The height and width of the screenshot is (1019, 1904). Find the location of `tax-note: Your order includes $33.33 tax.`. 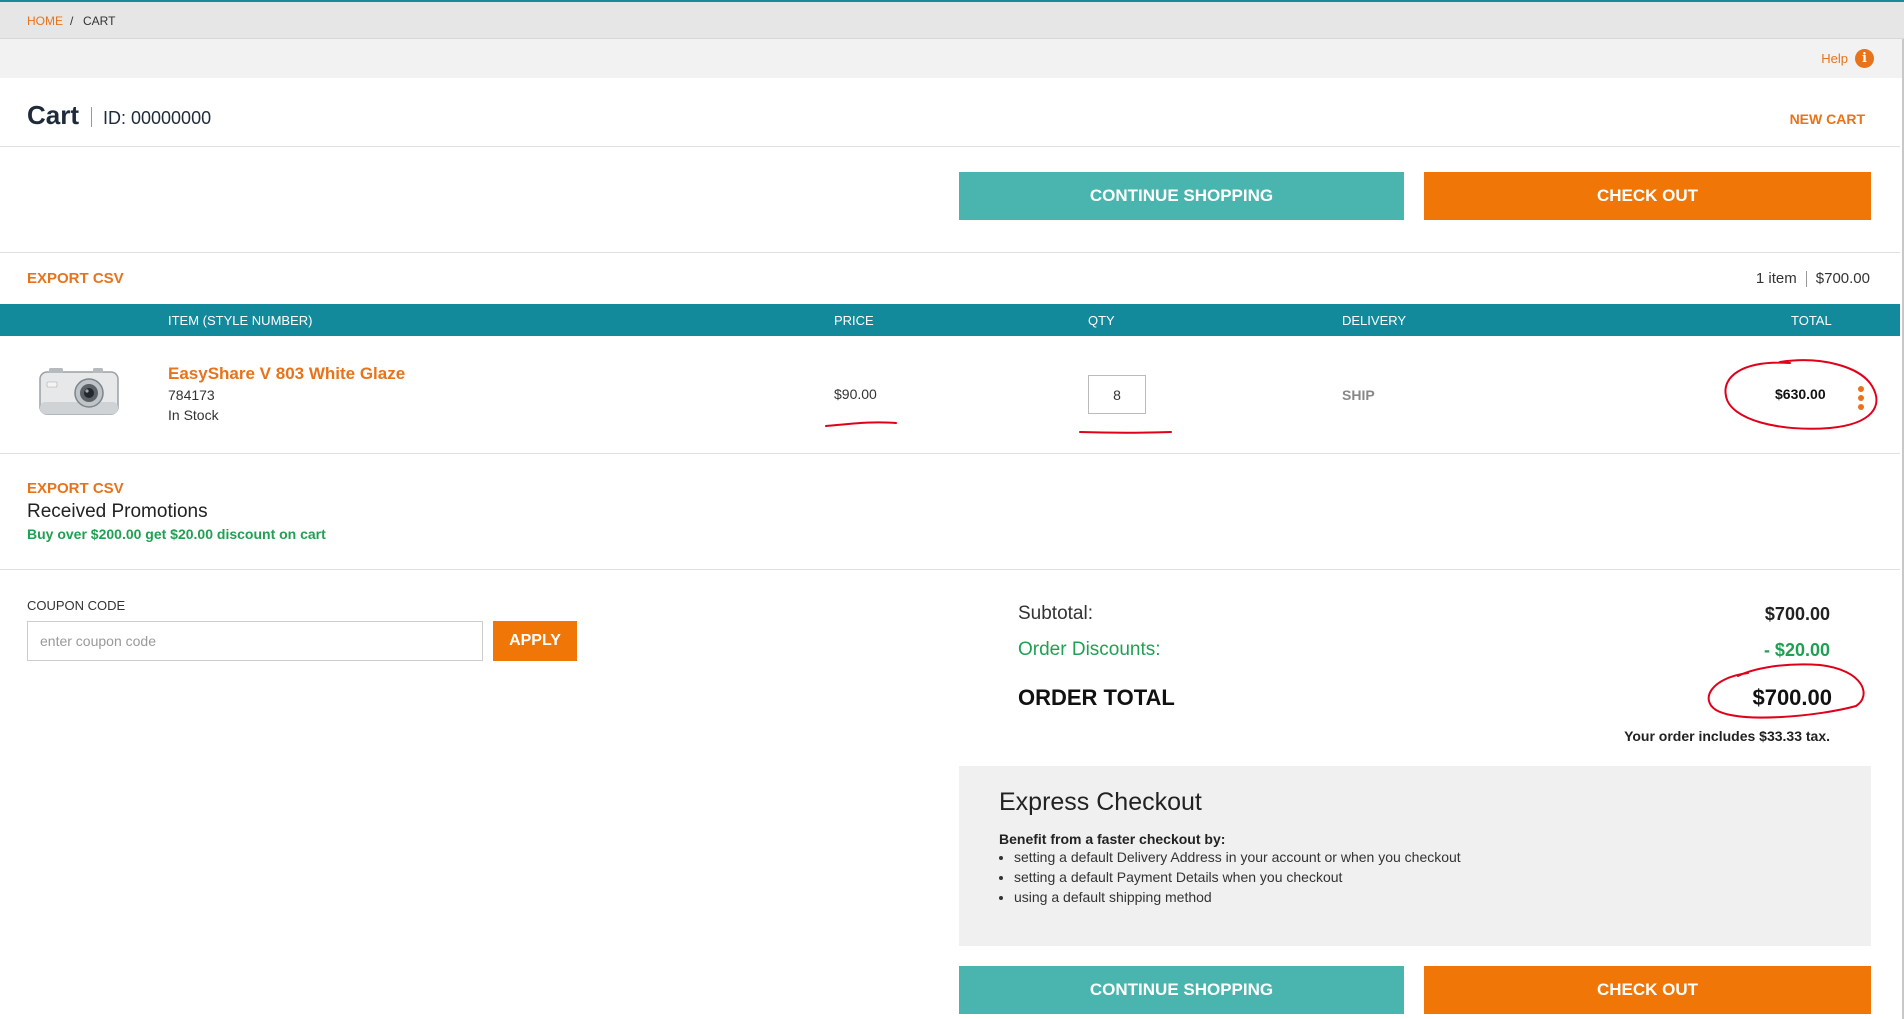

tax-note: Your order includes $33.33 tax. is located at coordinates (1727, 736).